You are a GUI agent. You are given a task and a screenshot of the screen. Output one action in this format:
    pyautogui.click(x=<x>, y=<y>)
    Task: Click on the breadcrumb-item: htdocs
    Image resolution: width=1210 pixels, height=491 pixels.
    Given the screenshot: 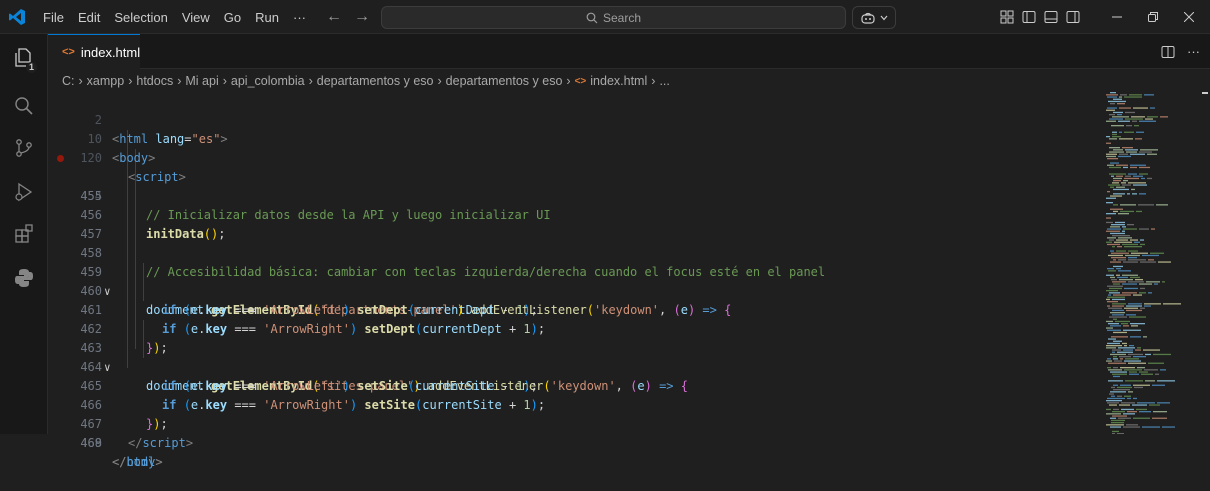 What is the action you would take?
    pyautogui.click(x=154, y=81)
    